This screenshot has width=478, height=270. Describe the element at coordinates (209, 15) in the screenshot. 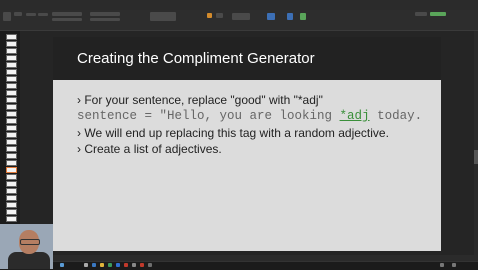

I see `arrange-button` at that location.